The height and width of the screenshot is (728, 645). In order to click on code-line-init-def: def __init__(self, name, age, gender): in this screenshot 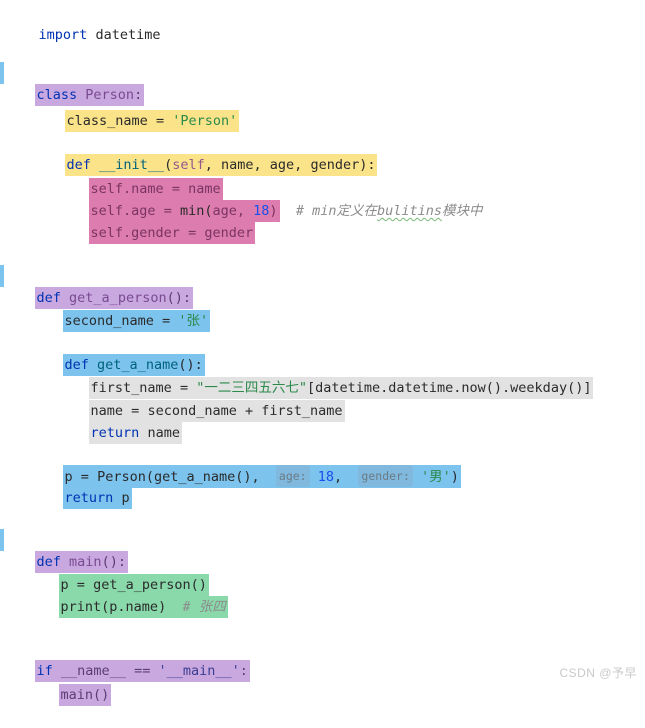, I will do `click(189, 154)`.